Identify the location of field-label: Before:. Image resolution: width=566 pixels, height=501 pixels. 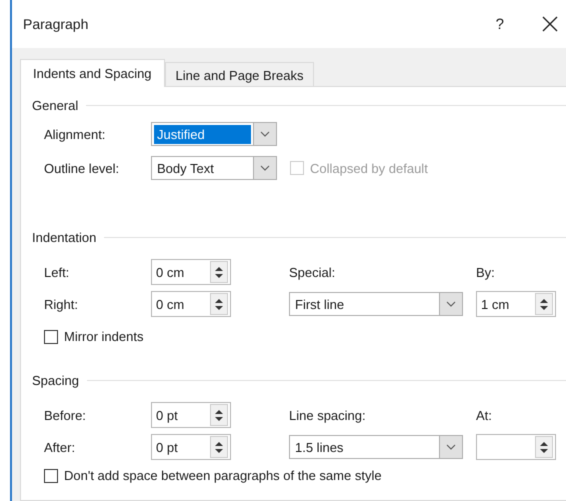
(65, 415).